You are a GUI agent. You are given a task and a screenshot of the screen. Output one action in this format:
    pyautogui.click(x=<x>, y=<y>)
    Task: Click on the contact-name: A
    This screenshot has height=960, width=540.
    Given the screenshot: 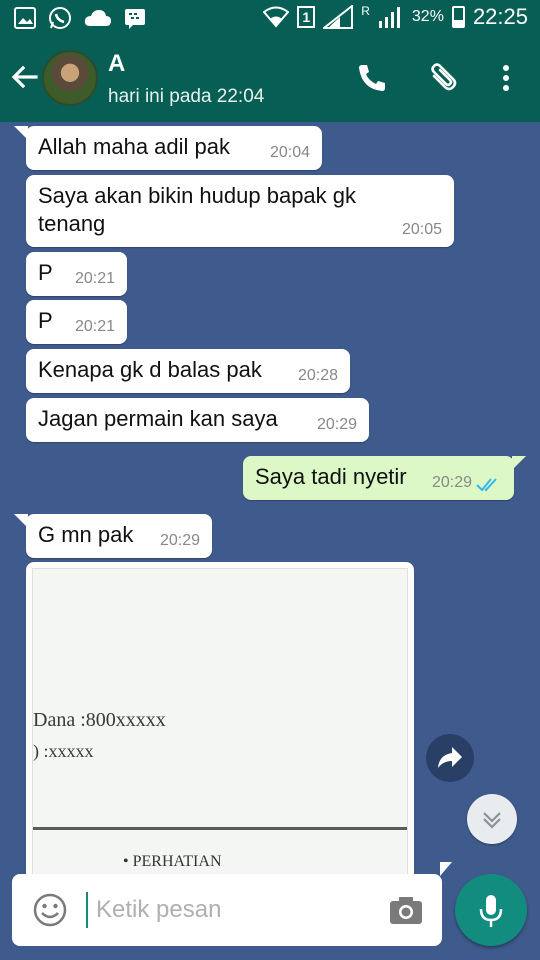 What is the action you would take?
    pyautogui.click(x=116, y=64)
    